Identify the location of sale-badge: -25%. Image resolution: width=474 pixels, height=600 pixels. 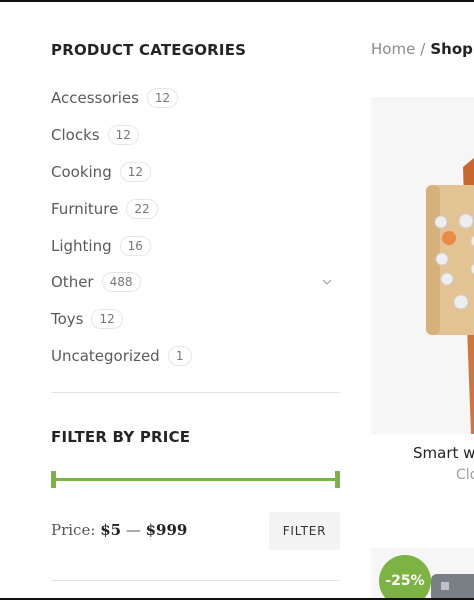
(405, 576).